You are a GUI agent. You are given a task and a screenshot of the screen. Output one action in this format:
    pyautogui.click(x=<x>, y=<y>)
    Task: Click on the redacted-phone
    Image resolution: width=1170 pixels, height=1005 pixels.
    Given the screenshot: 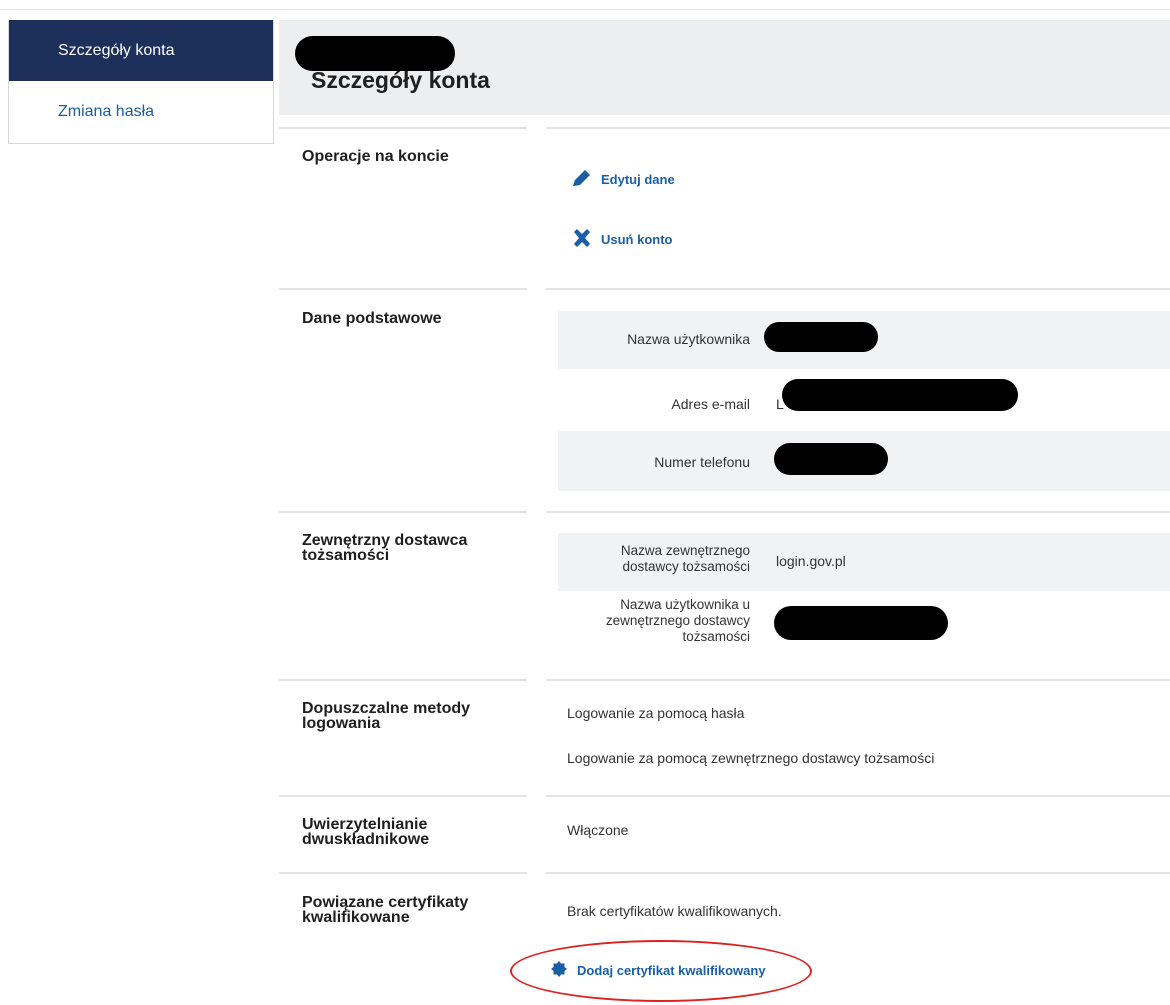 What is the action you would take?
    pyautogui.click(x=831, y=459)
    